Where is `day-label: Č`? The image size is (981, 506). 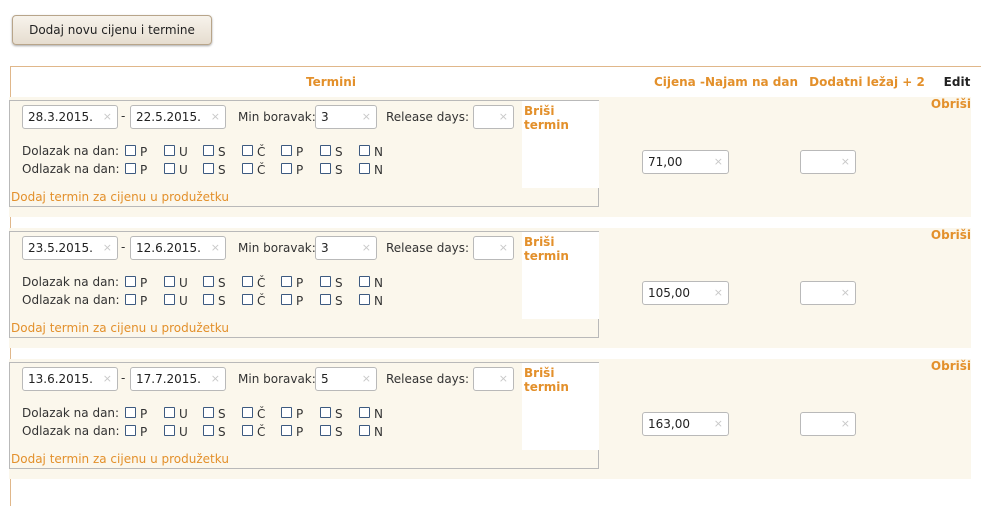 day-label: Č is located at coordinates (261, 152).